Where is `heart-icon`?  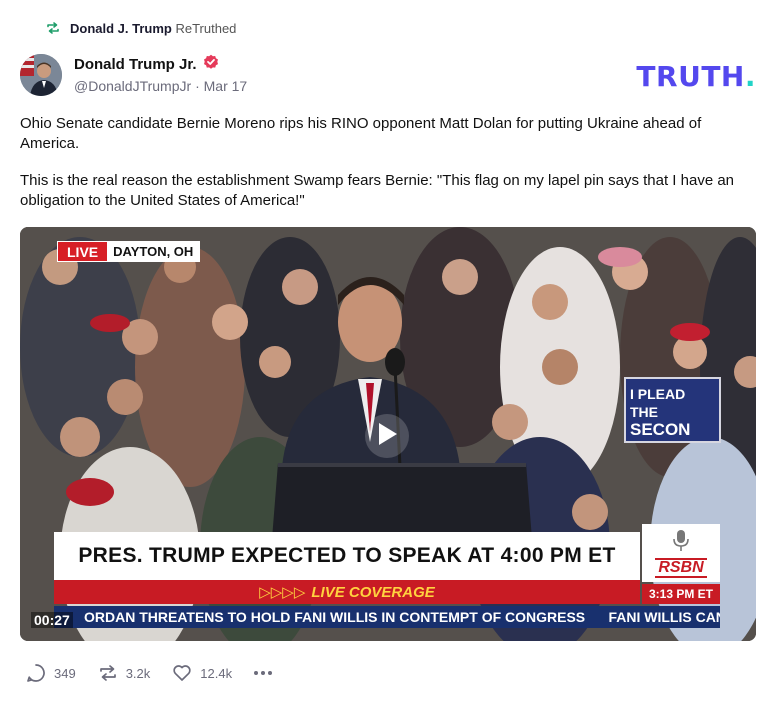
heart-icon is located at coordinates (182, 673).